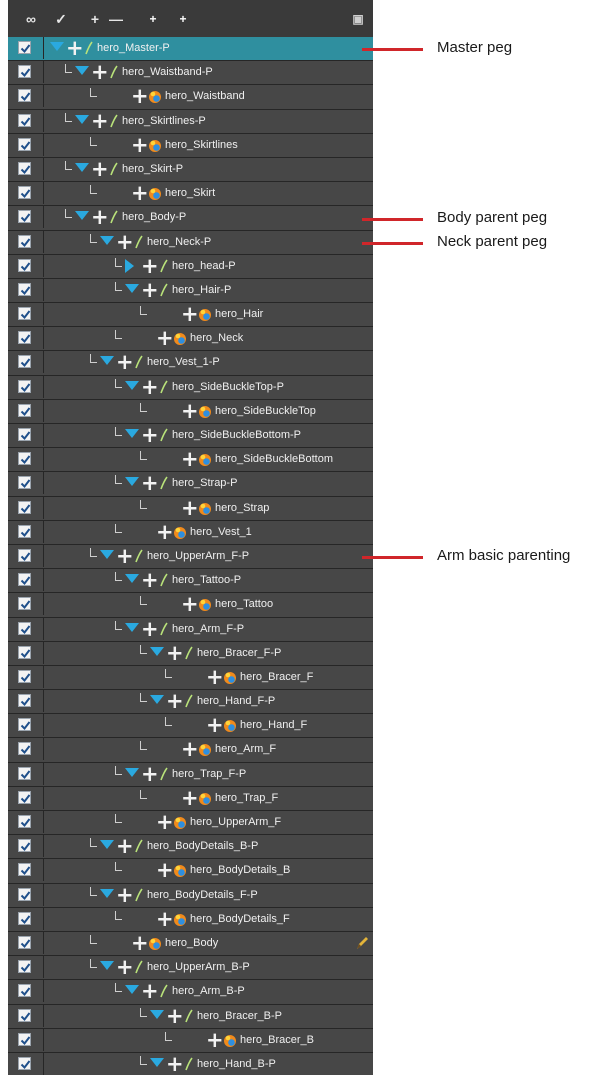 The image size is (594, 1075). I want to click on layer-row: + hero_UpperArm_B-P, so click(190, 968).